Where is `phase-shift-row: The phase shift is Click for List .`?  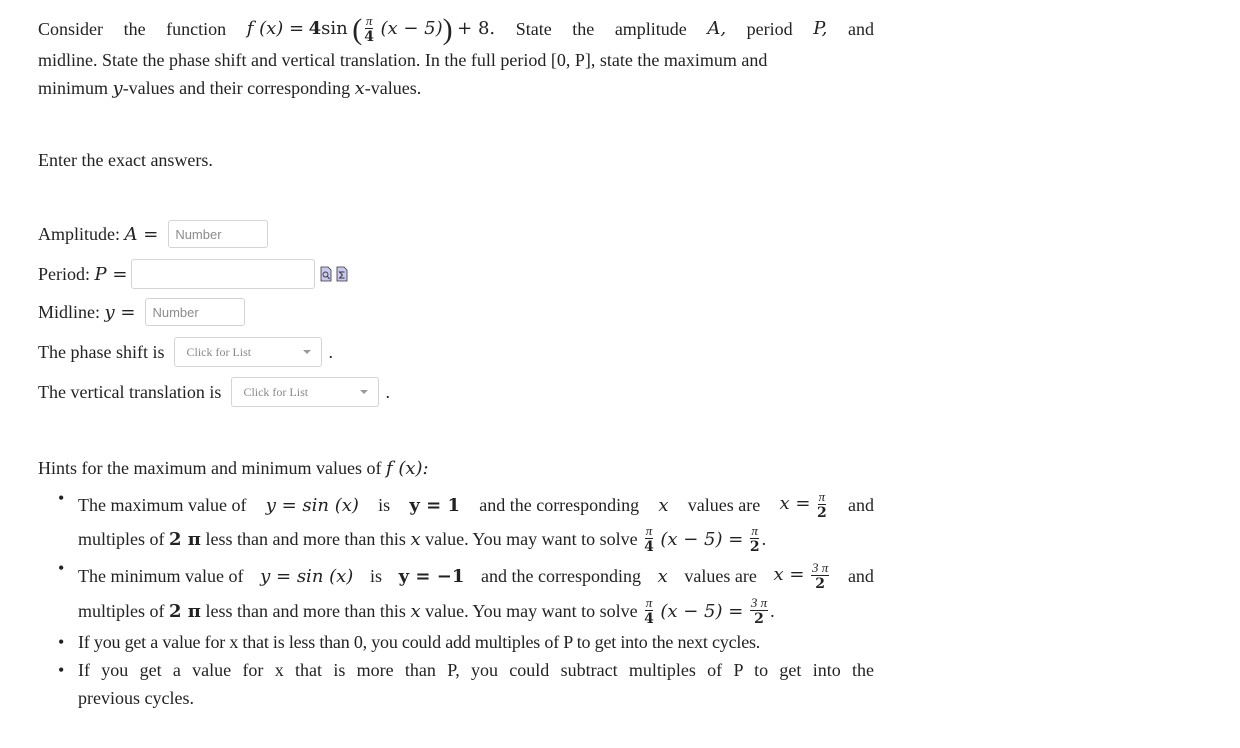
phase-shift-row: The phase shift is Click for List . is located at coordinates (185, 352).